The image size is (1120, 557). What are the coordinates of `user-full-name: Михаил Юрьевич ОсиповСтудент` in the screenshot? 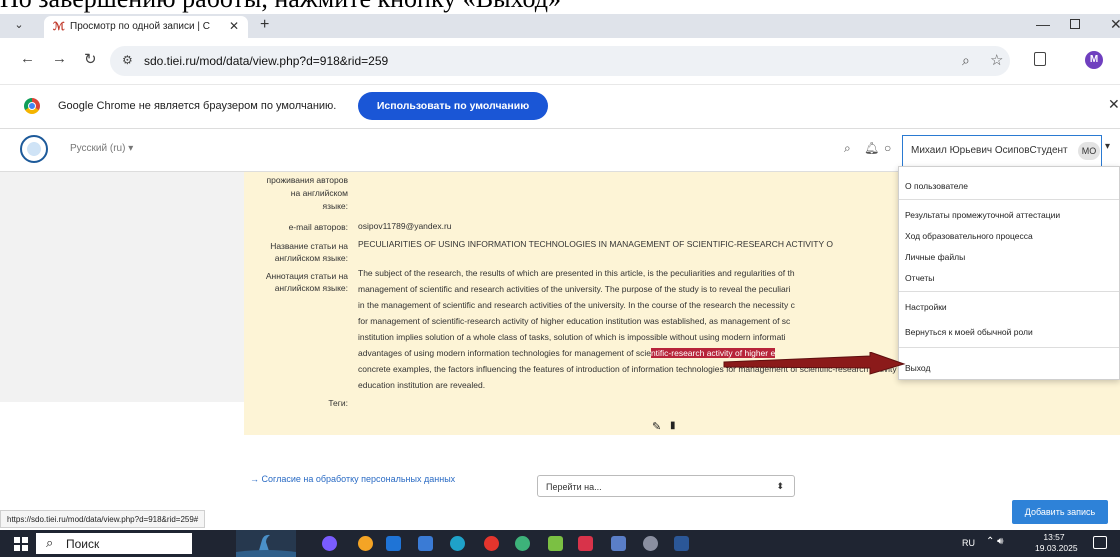 It's located at (989, 150).